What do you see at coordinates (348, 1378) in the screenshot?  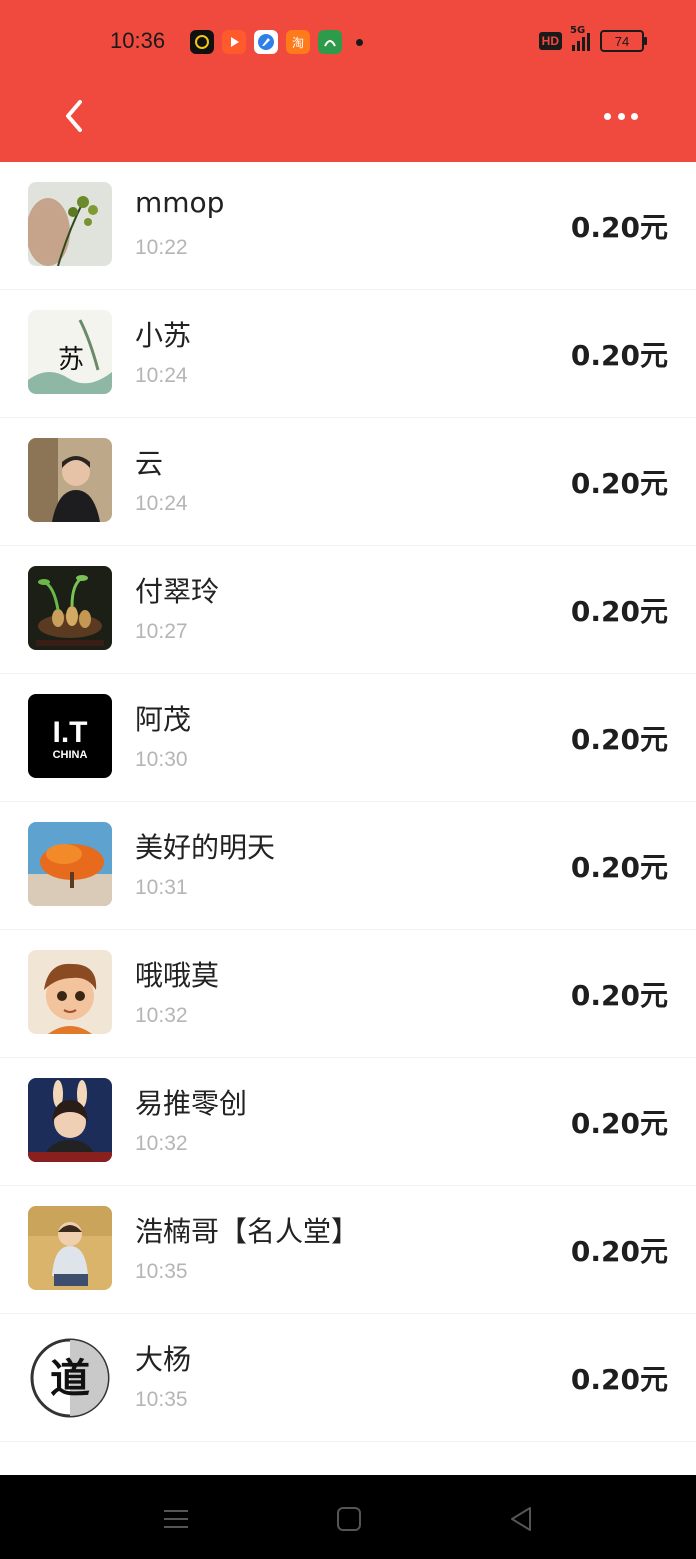 I see `list-item: 道 大杨 10:35 0.20元` at bounding box center [348, 1378].